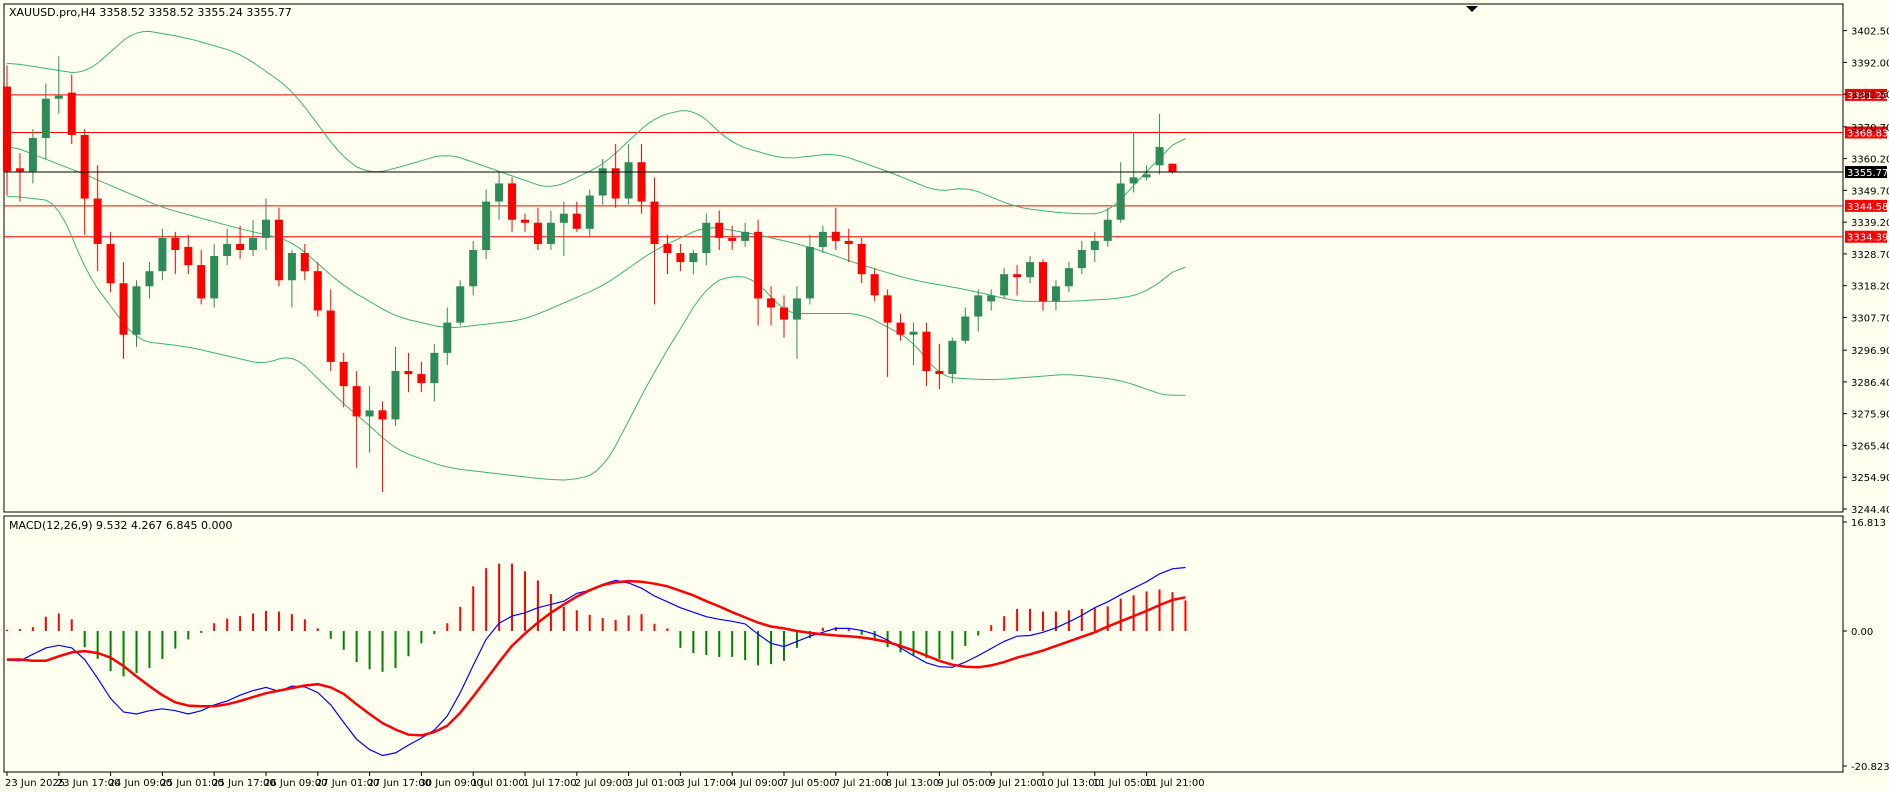  What do you see at coordinates (1870, 383) in the screenshot?
I see `price-axis-label: 3286.40` at bounding box center [1870, 383].